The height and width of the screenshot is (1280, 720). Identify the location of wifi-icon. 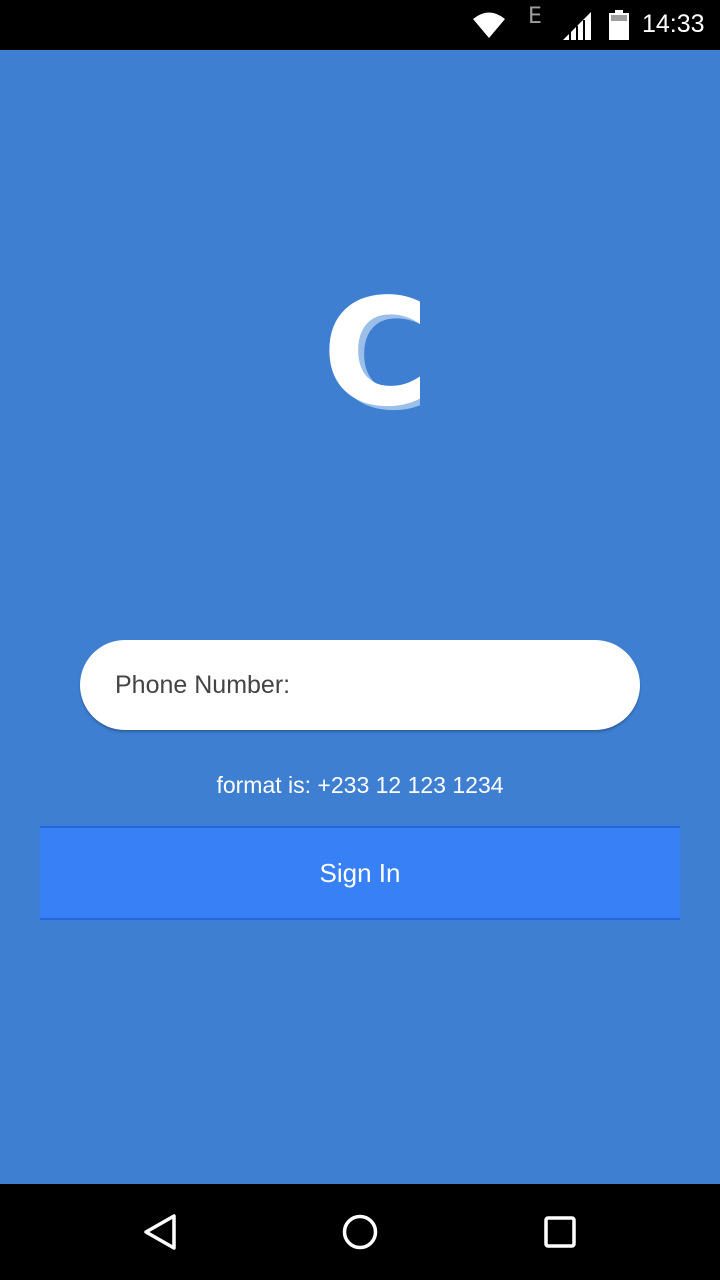
(489, 27).